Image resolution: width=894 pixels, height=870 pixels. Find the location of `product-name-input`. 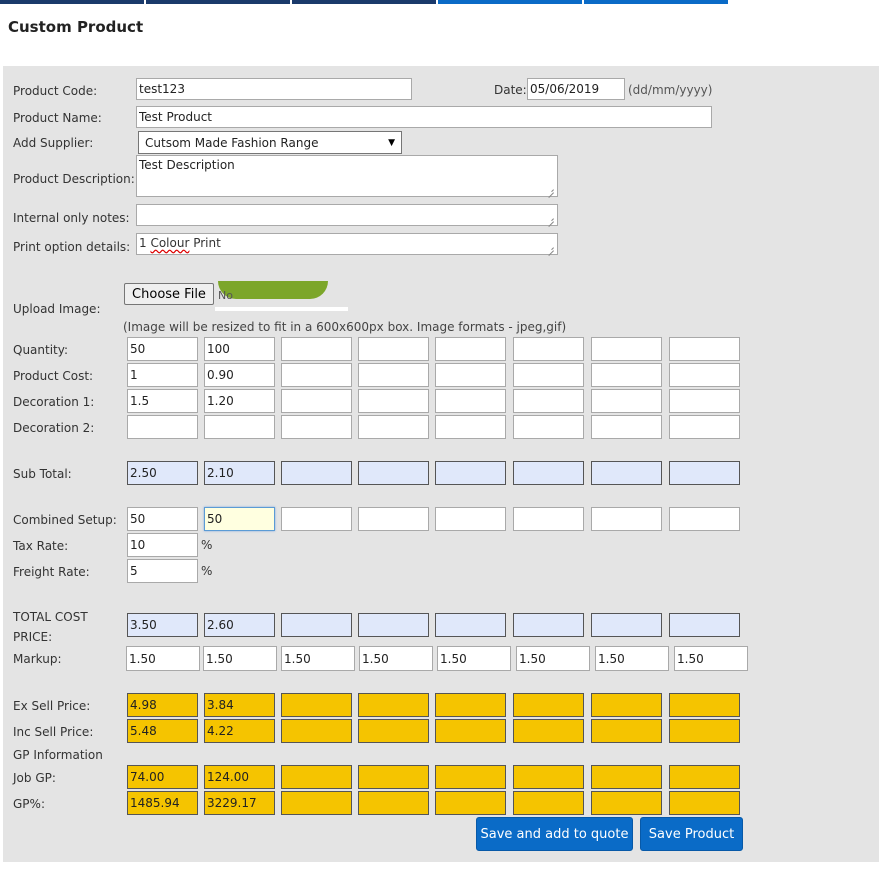

product-name-input is located at coordinates (424, 117).